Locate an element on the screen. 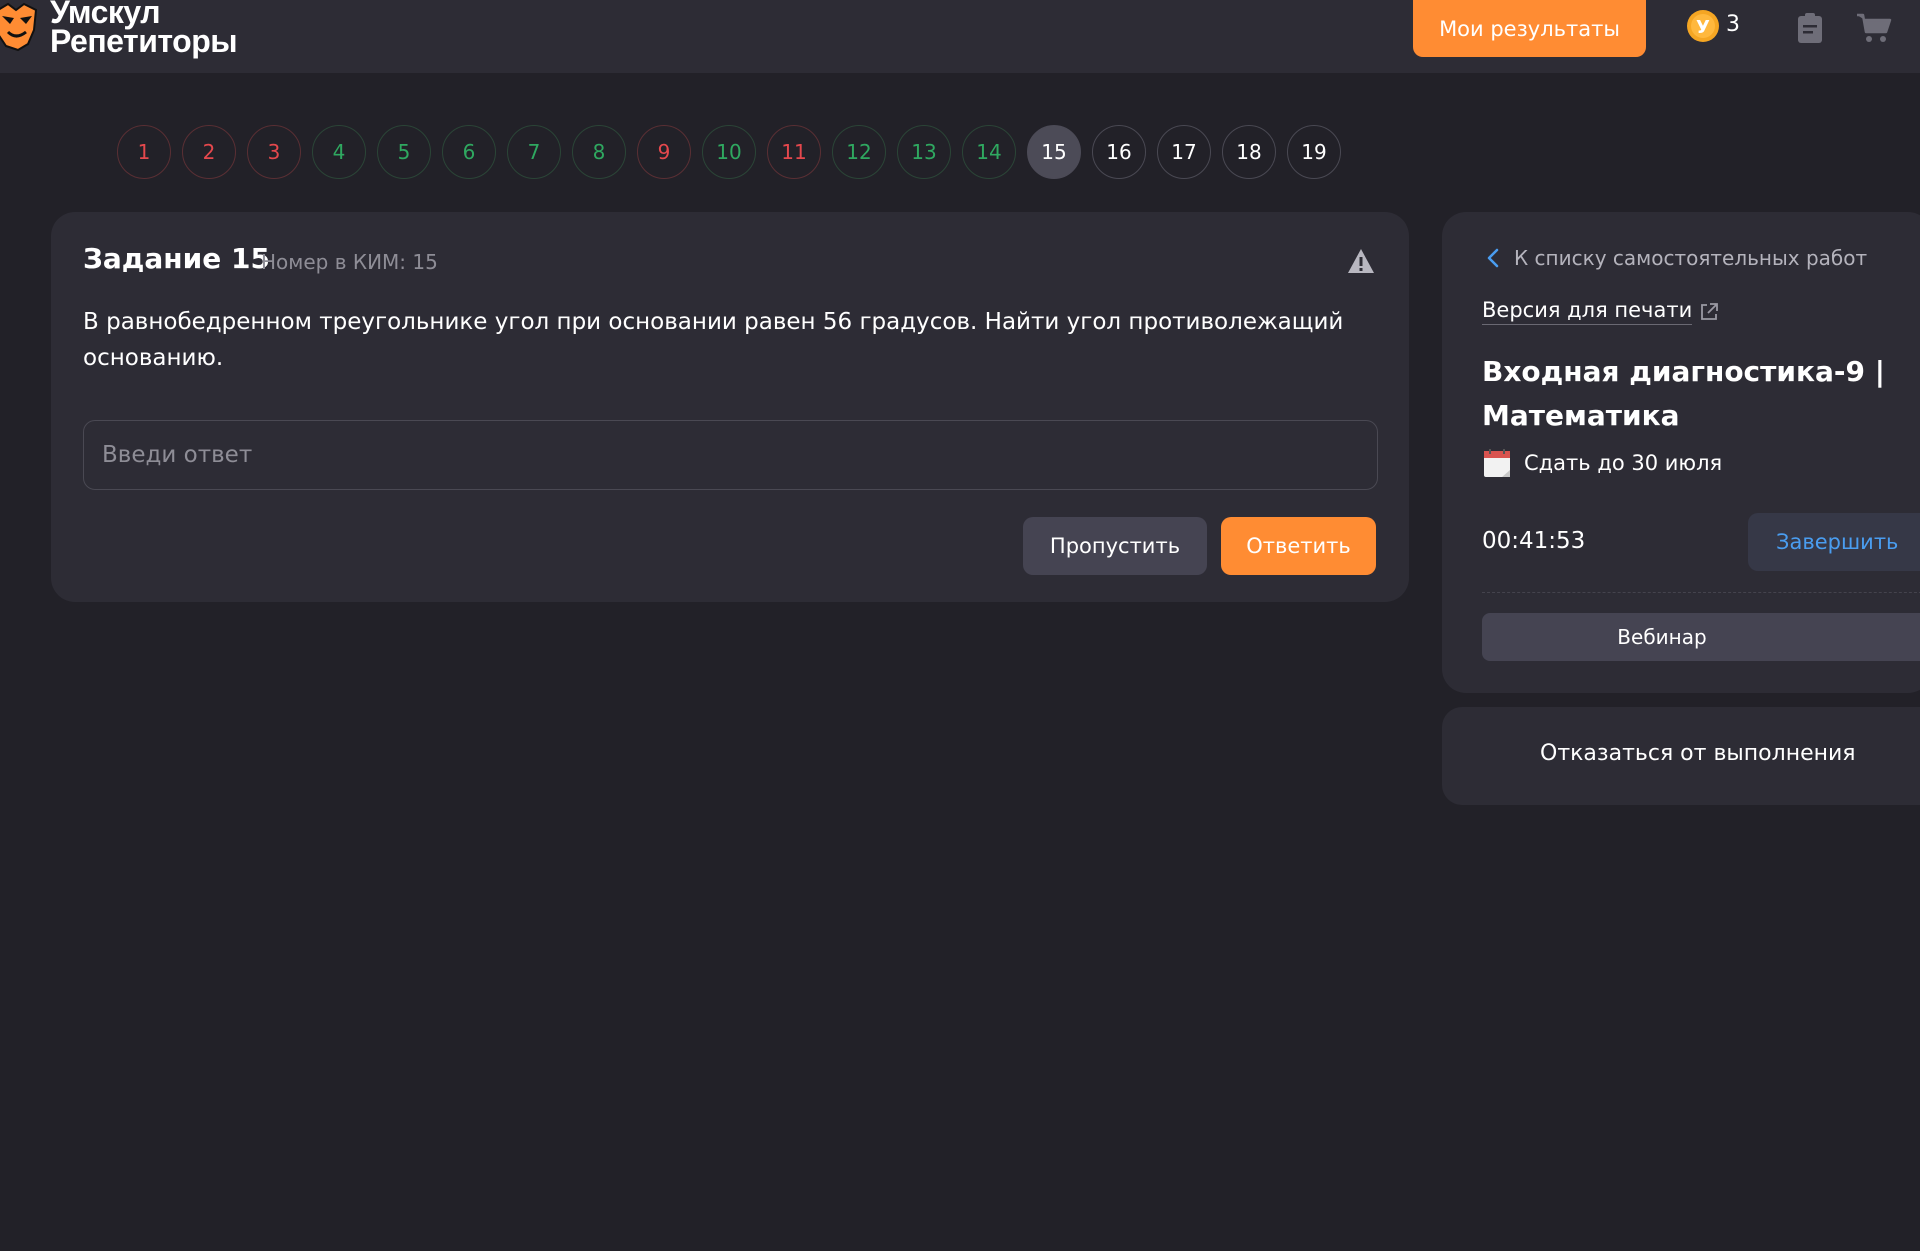 This screenshot has height=1251, width=1920. back-to-list-link: К списку самостоятельных работ is located at coordinates (1676, 258).